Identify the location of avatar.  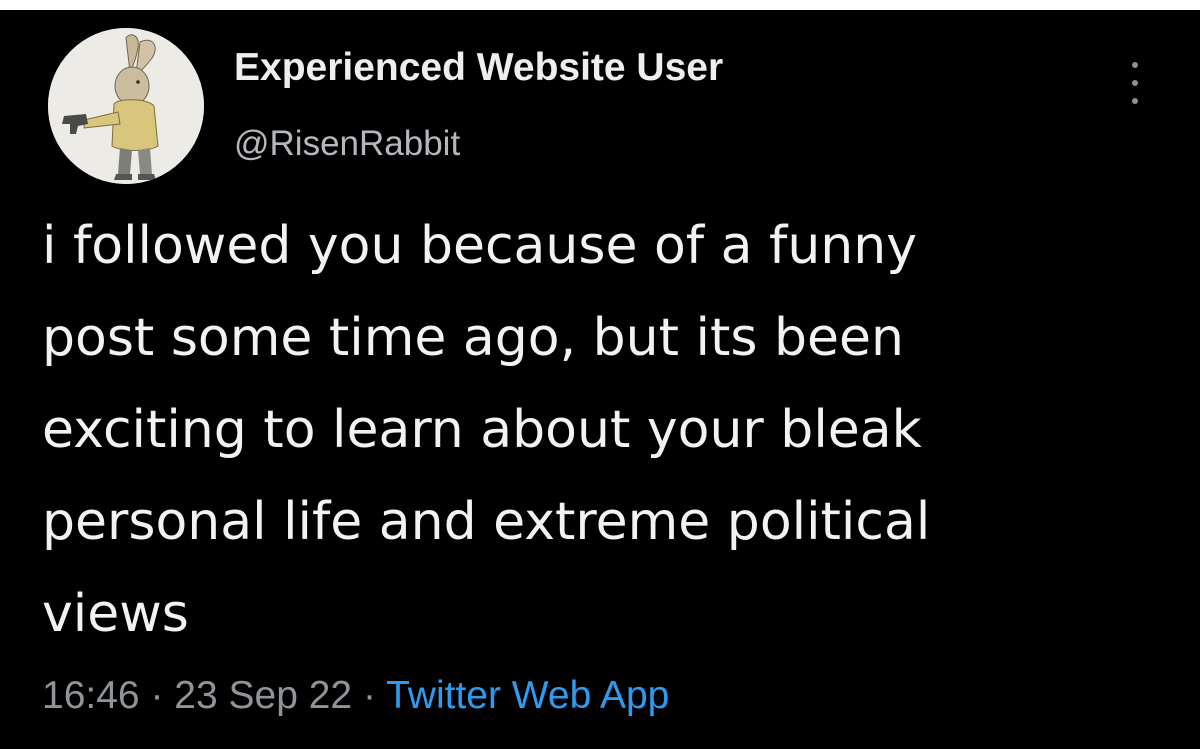
(126, 106).